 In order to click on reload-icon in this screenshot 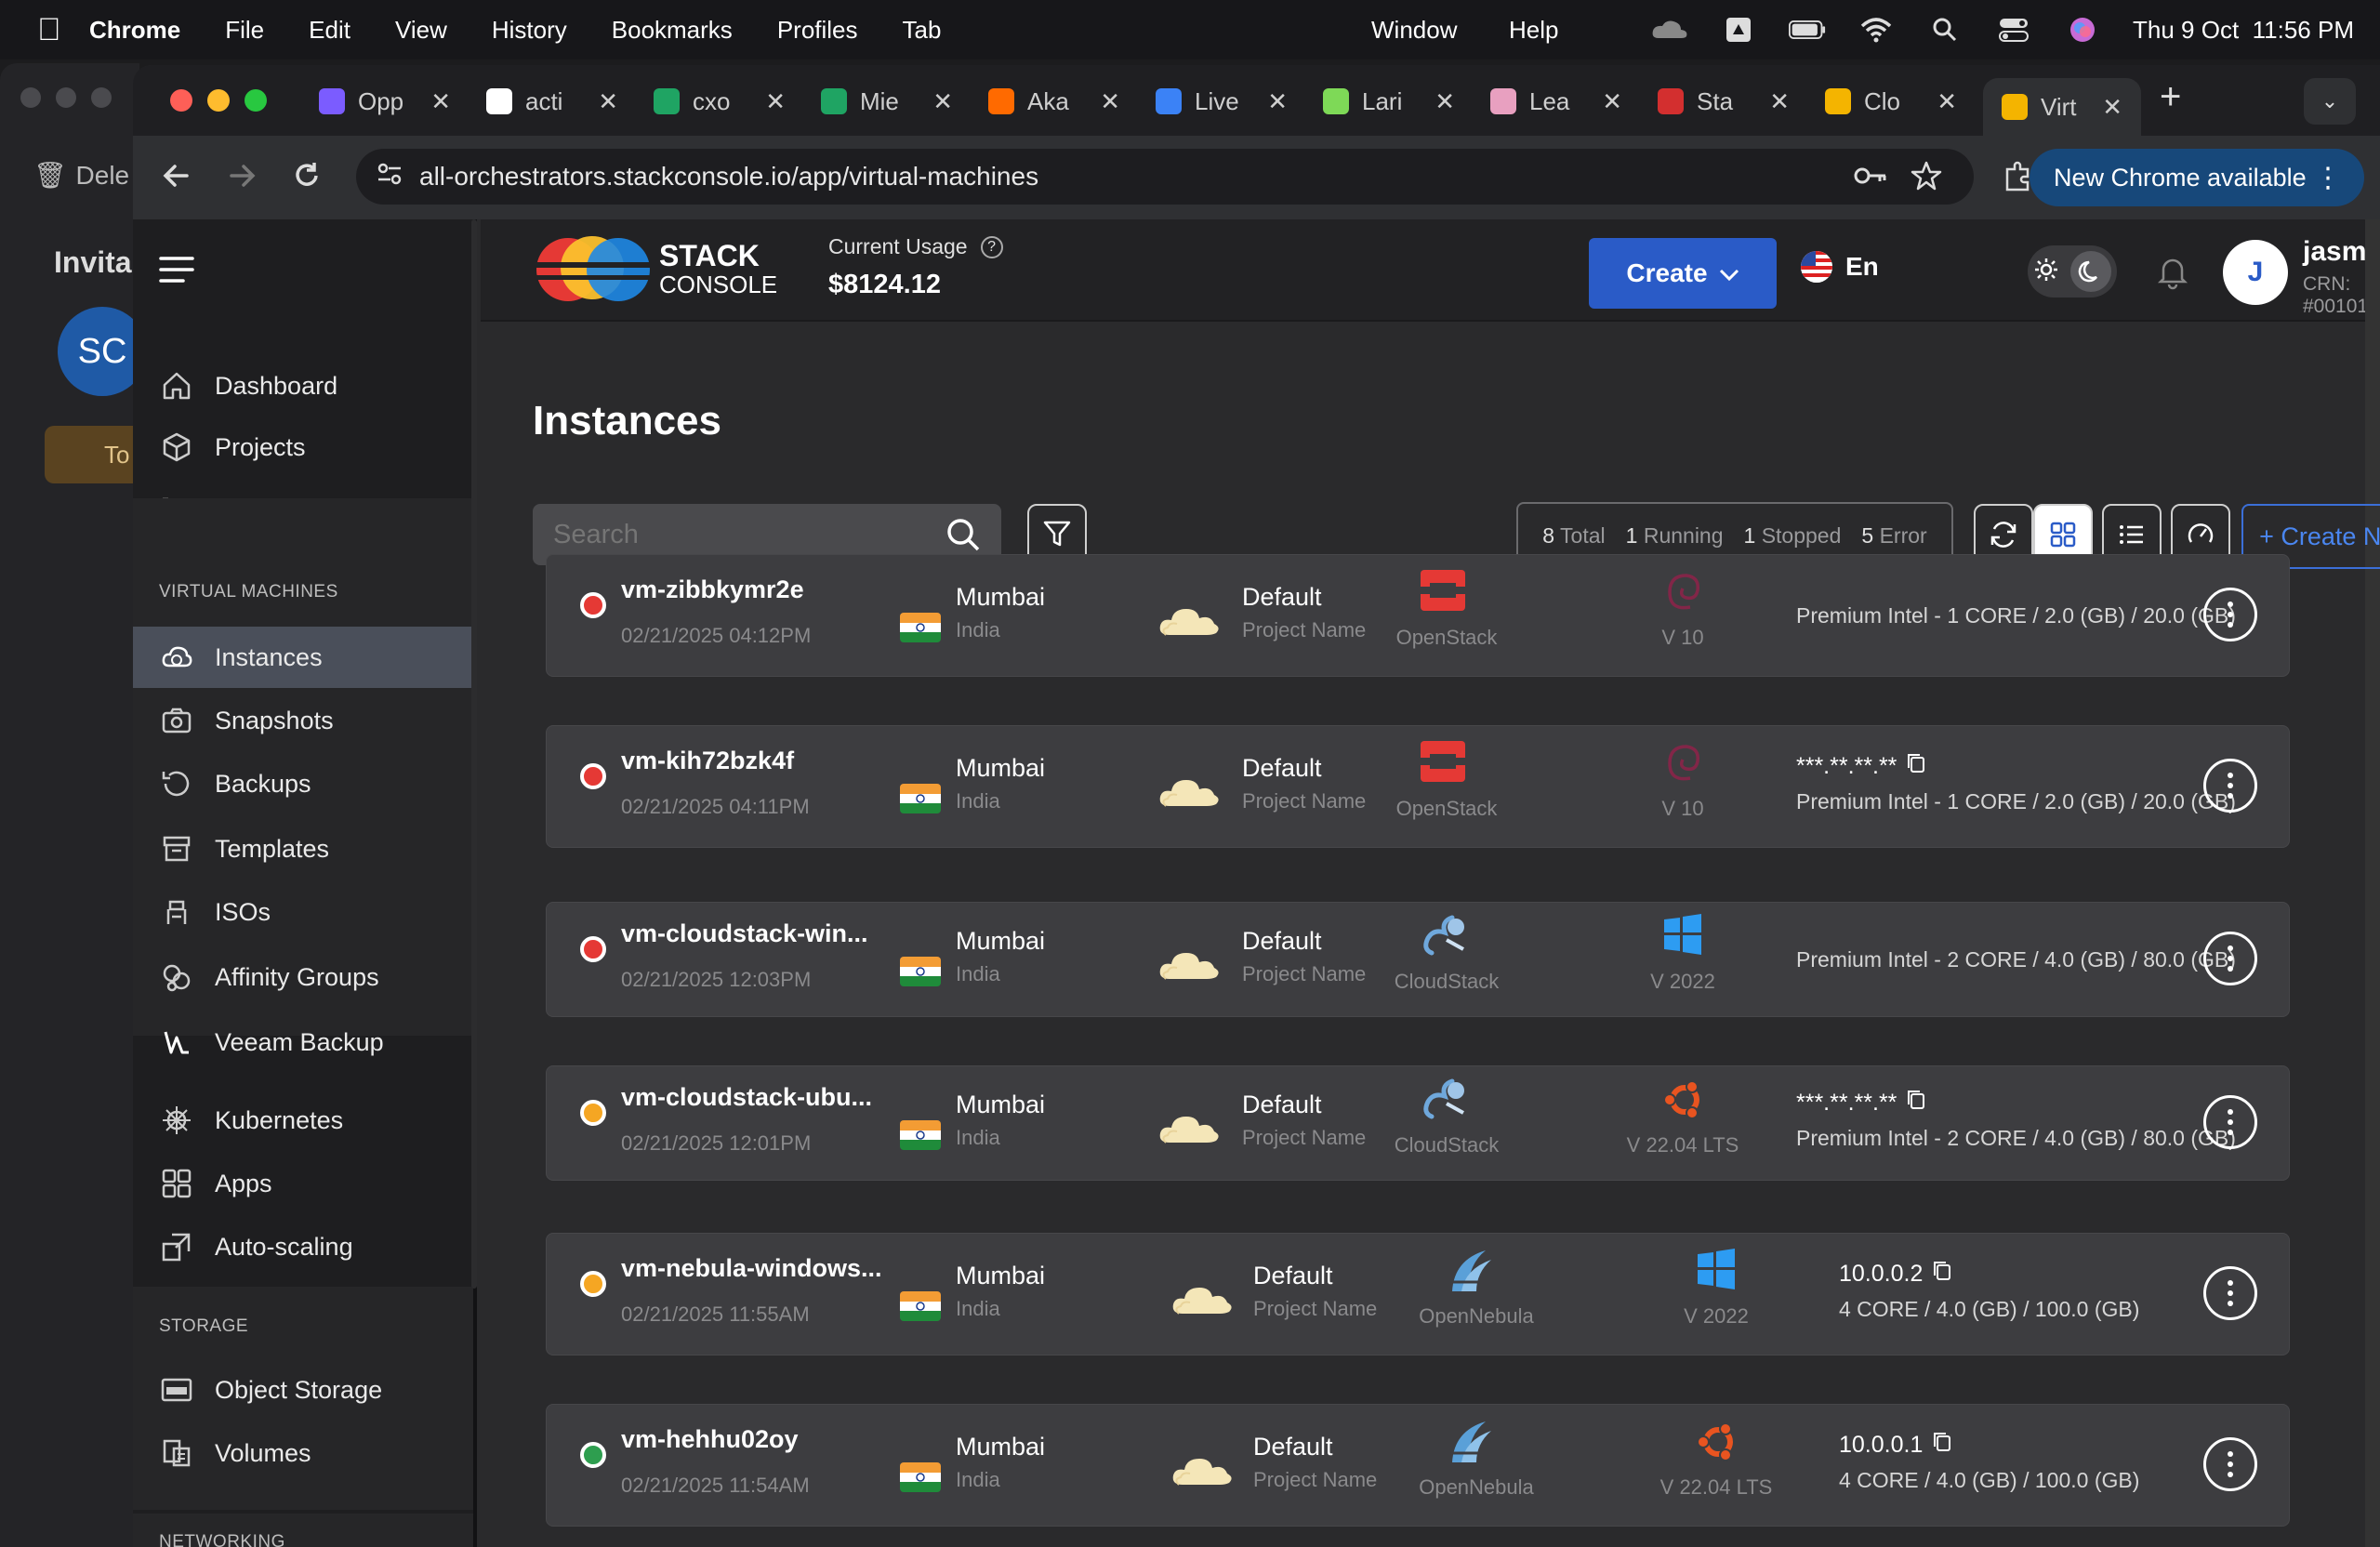, I will do `click(307, 178)`.